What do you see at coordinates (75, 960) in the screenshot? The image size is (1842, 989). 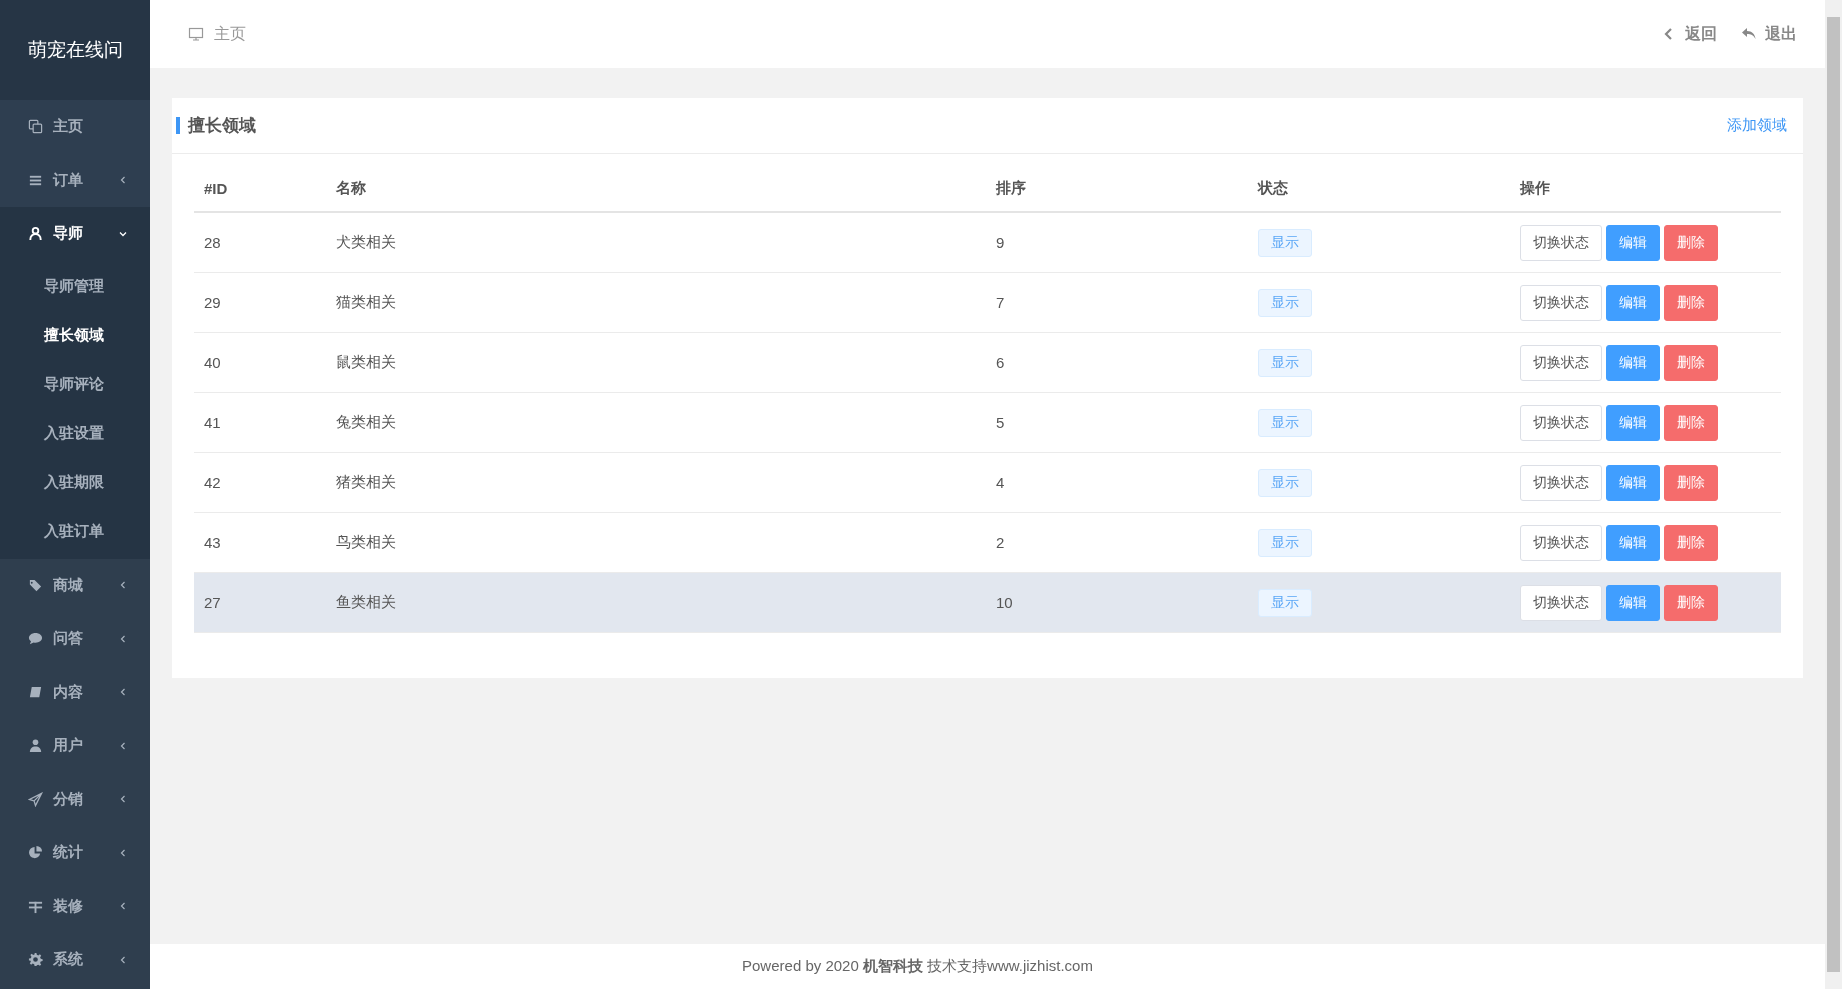 I see `sidebar-item: 系统` at bounding box center [75, 960].